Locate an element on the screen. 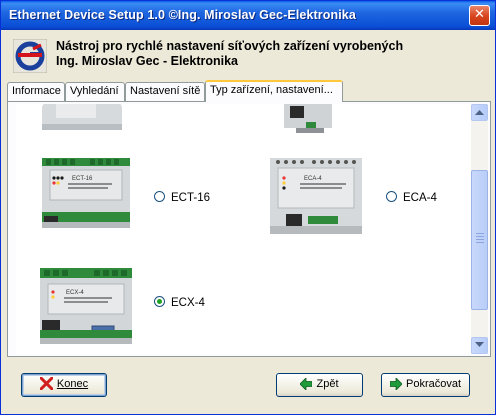  back-label: Zpět is located at coordinates (327, 384).